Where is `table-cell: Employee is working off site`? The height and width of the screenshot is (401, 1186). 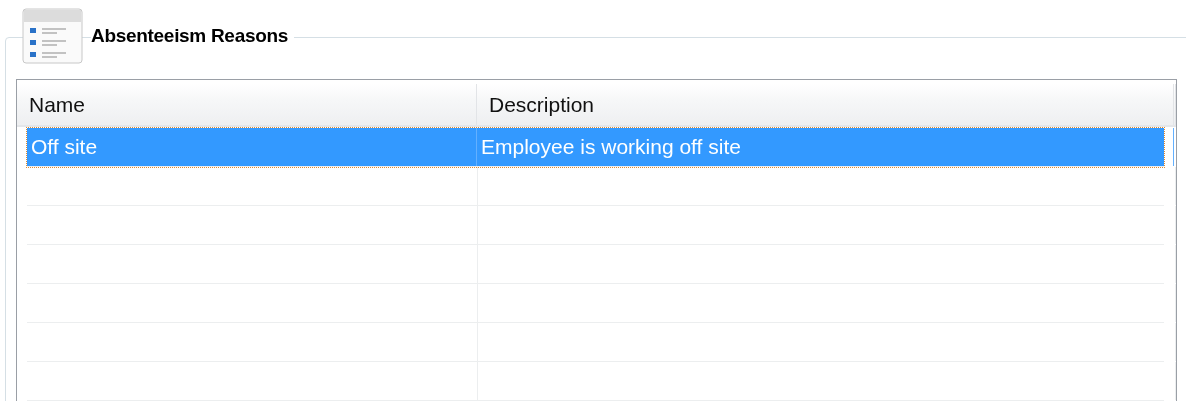
table-cell: Employee is working off site is located at coordinates (825, 147).